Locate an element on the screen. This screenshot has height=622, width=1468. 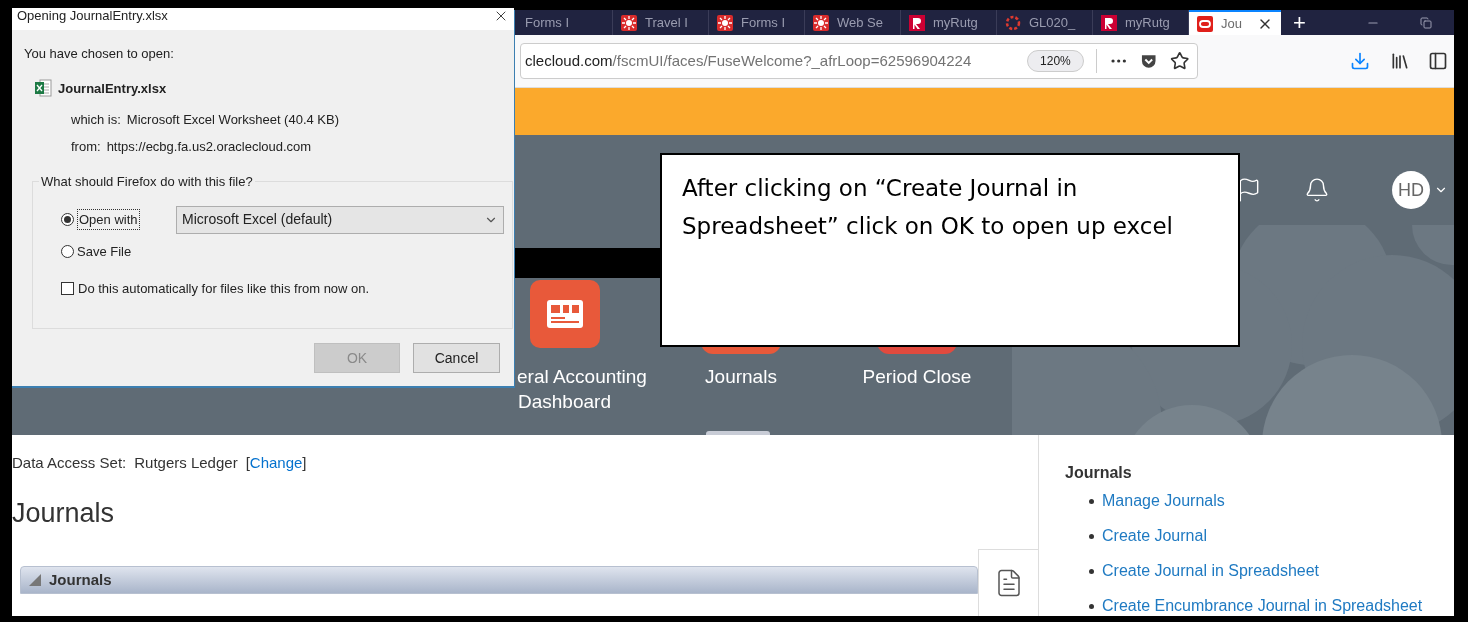
panel-header: Journals is located at coordinates (499, 580).